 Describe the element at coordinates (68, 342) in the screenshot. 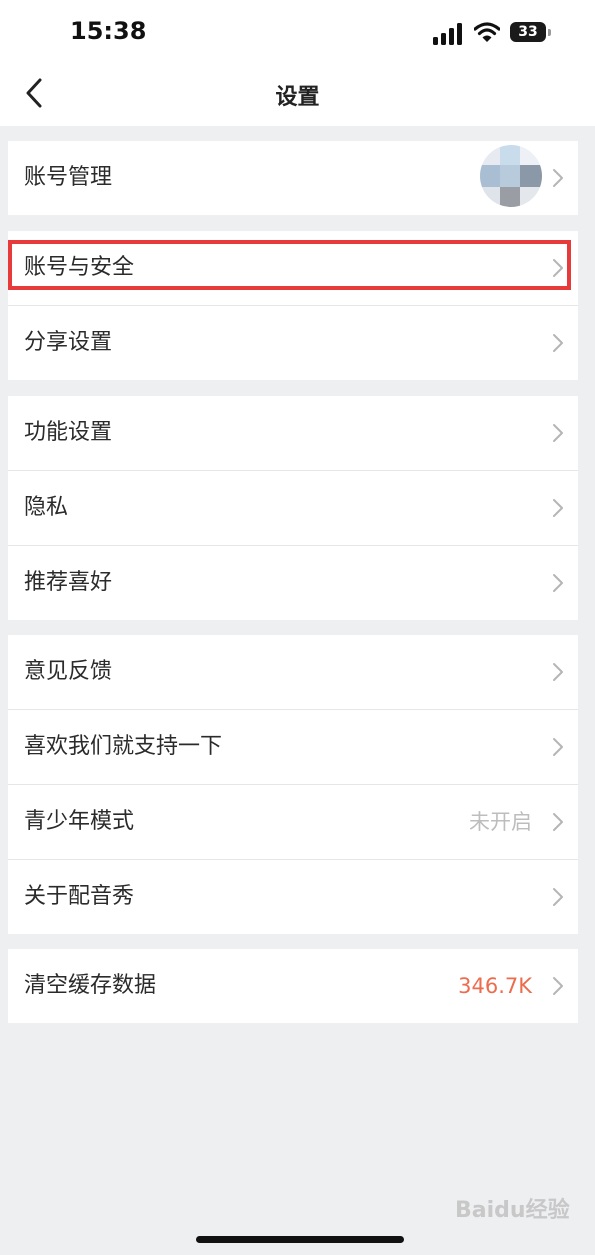

I see `row-label: 分享设置` at that location.